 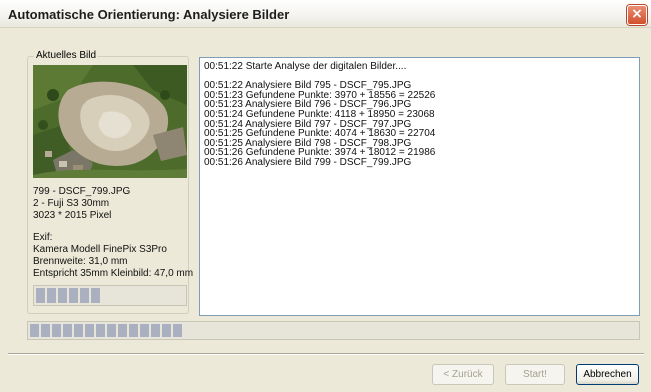 I want to click on exif-label: Exif:, so click(x=43, y=237).